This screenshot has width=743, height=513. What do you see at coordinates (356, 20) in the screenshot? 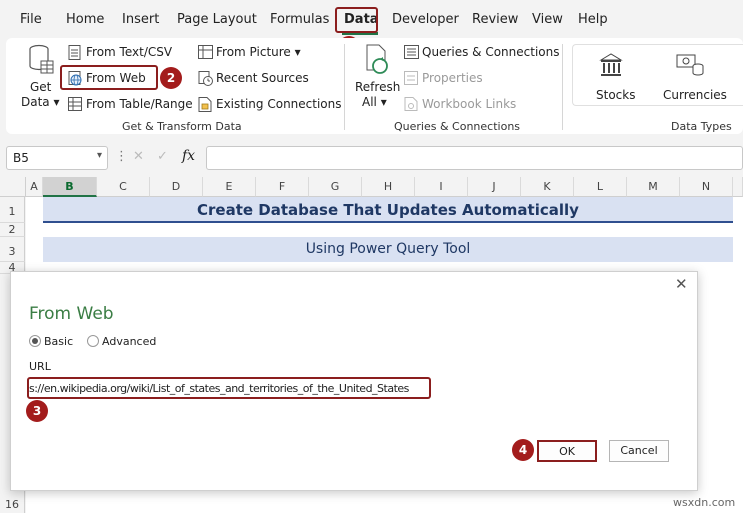
I see `highlight-data-tab` at bounding box center [356, 20].